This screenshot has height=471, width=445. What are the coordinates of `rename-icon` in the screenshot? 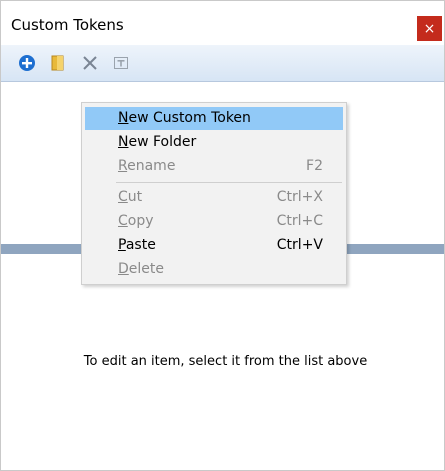 It's located at (121, 63).